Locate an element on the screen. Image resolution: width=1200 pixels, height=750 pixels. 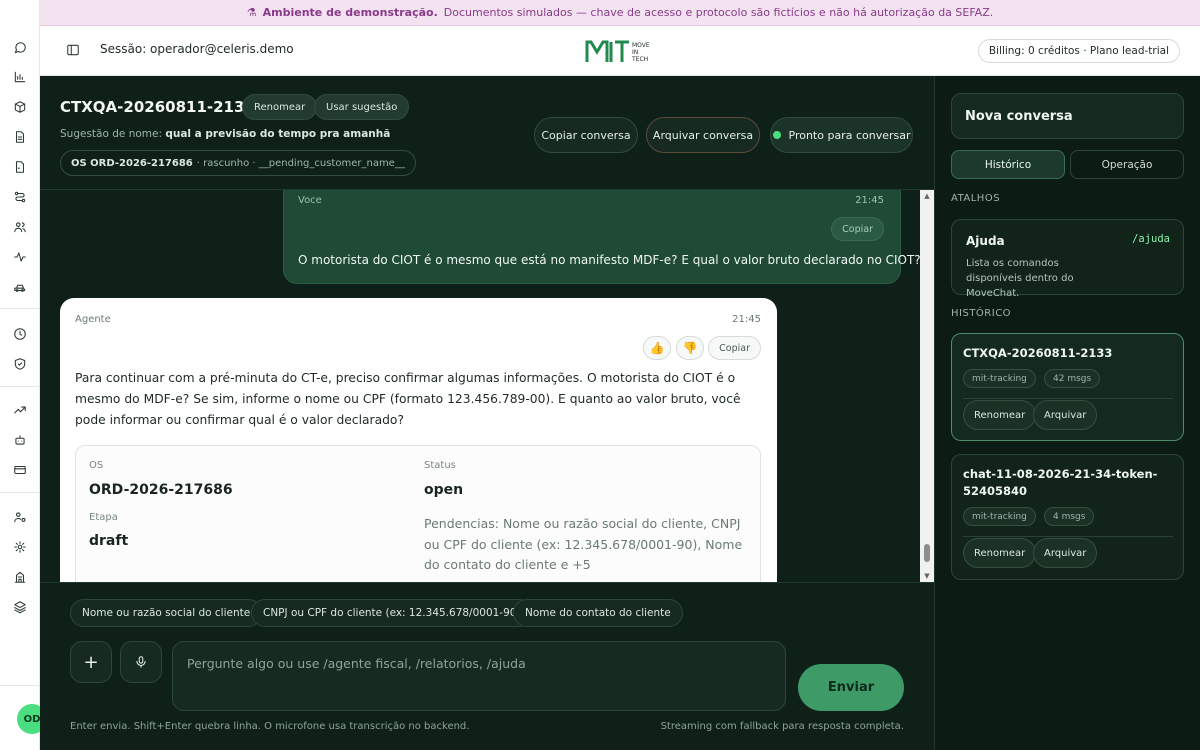
status-value: open is located at coordinates (444, 490).